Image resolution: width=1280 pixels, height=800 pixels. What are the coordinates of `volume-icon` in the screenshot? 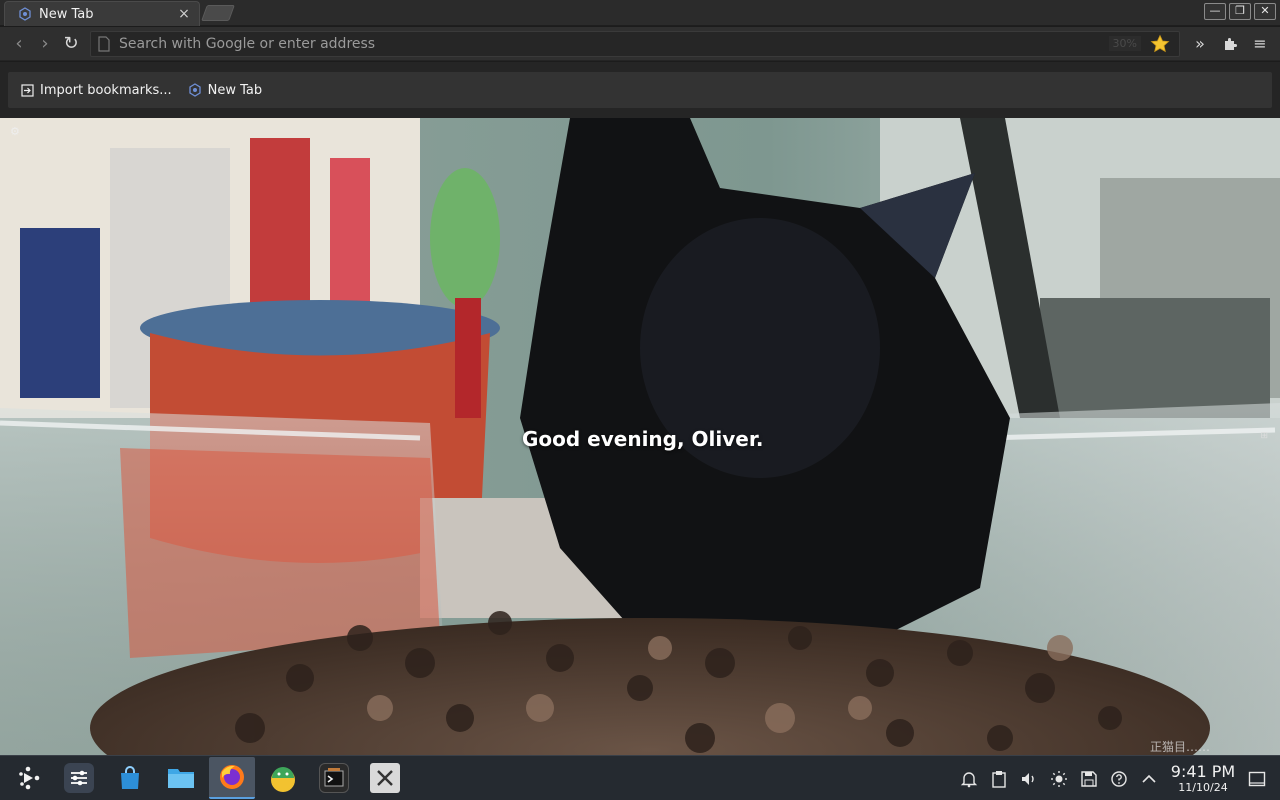 It's located at (1029, 779).